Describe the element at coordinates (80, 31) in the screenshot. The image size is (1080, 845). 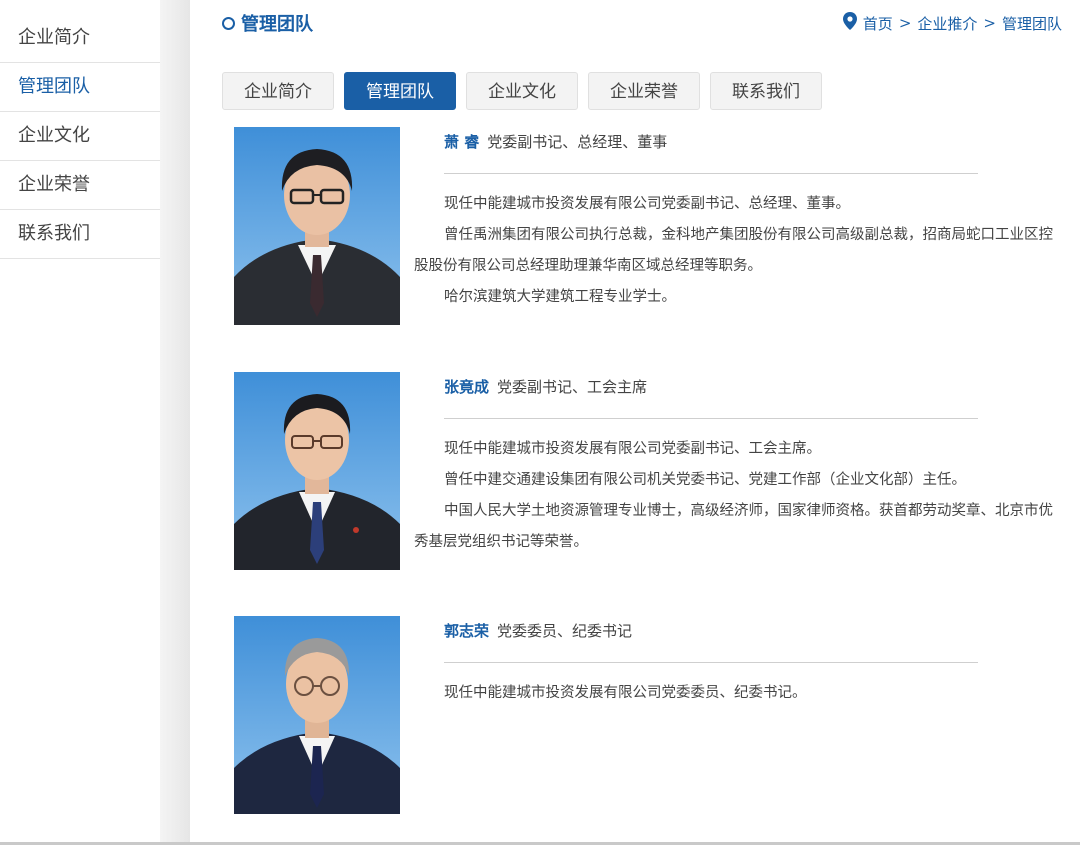
I see `sidebar-item-company-intro: 企业简介` at that location.